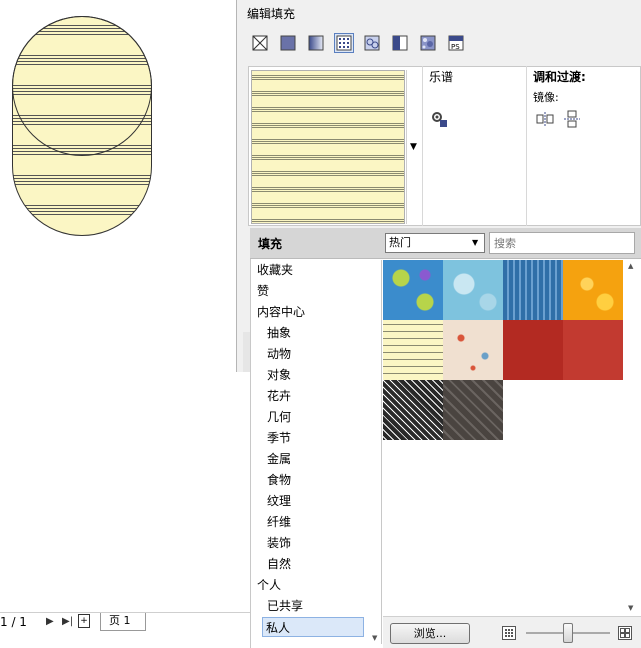 This screenshot has width=641, height=648. I want to click on add-page-icon: +, so click(84, 621).